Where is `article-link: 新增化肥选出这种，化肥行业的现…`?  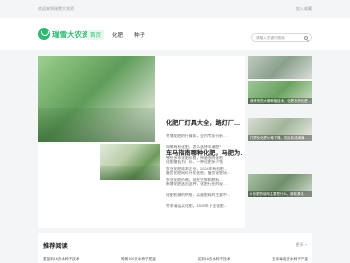 article-link: 新增化肥选出这种，化肥行业的现… is located at coordinates (204, 187).